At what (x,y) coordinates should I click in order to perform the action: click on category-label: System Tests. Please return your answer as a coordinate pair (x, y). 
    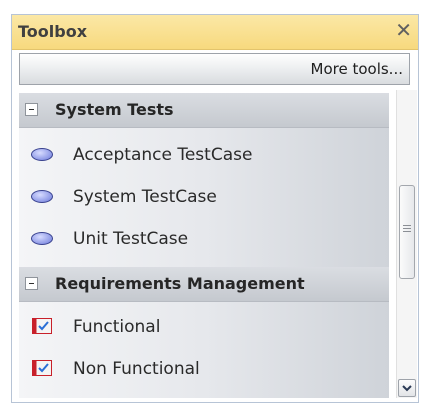
    Looking at the image, I should click on (114, 109).